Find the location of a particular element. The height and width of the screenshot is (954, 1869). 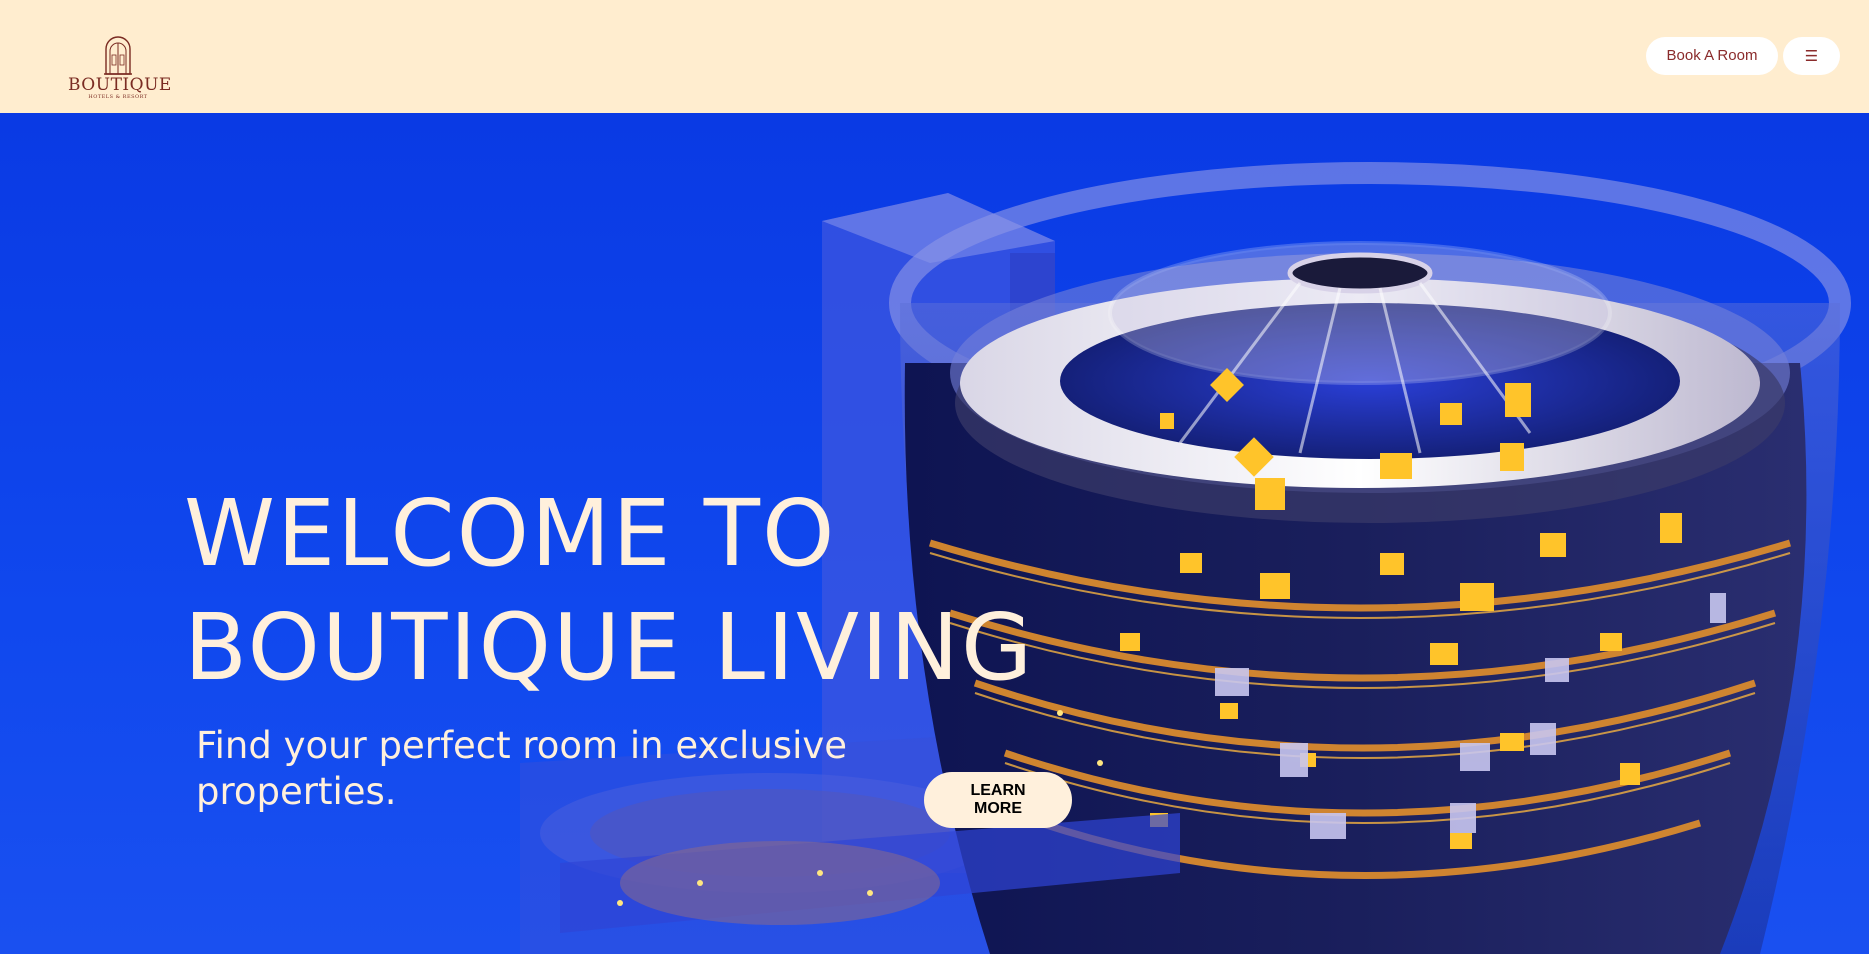

arched-door-icon is located at coordinates (118, 55).